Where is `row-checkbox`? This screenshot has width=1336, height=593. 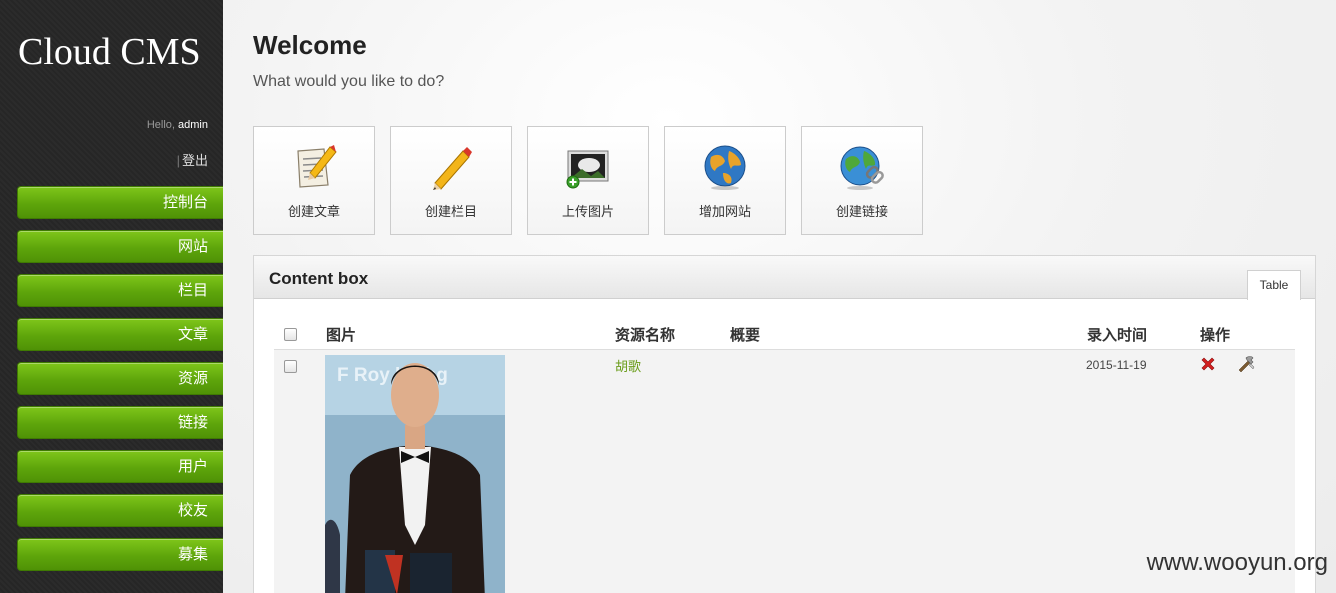 row-checkbox is located at coordinates (290, 366).